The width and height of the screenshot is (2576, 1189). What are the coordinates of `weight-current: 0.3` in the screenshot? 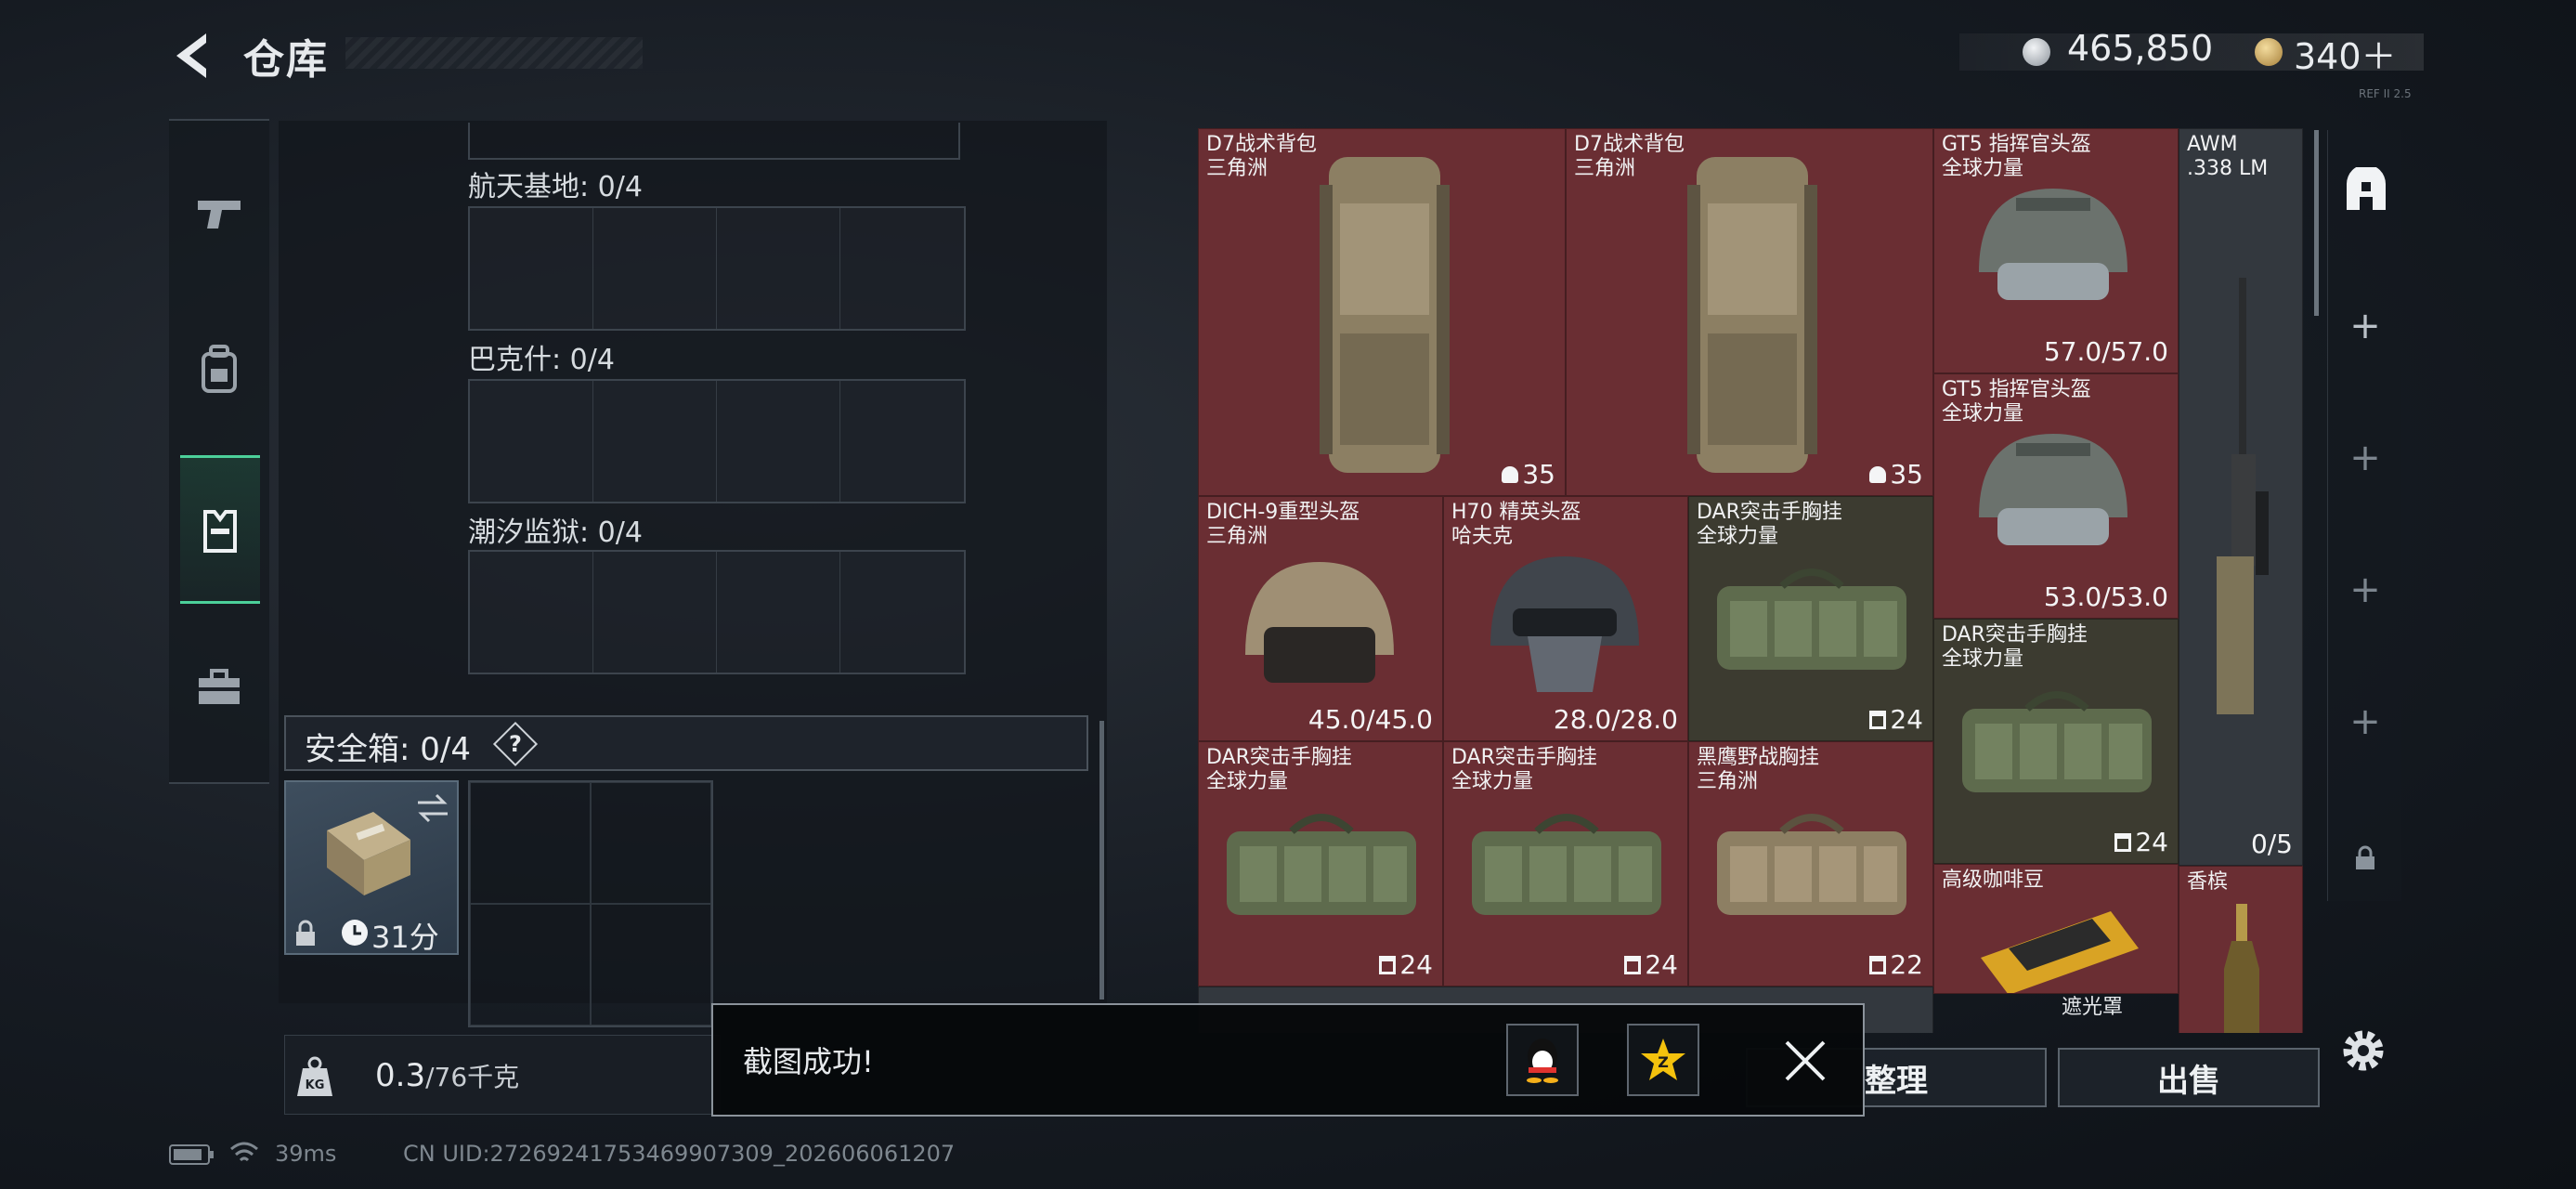 It's located at (400, 1075).